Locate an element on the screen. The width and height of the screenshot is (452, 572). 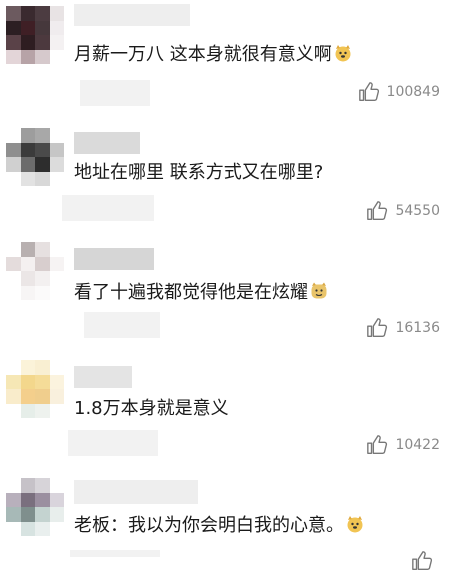
like-button is located at coordinates (425, 561).